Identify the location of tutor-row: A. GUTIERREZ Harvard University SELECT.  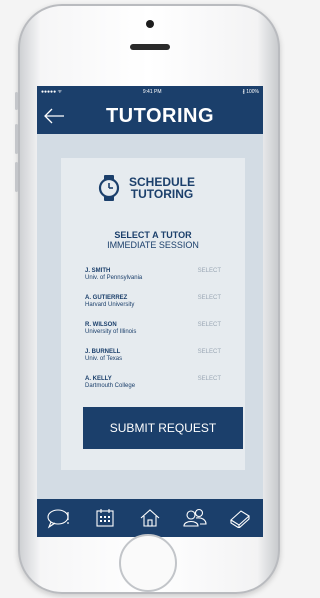
(153, 308).